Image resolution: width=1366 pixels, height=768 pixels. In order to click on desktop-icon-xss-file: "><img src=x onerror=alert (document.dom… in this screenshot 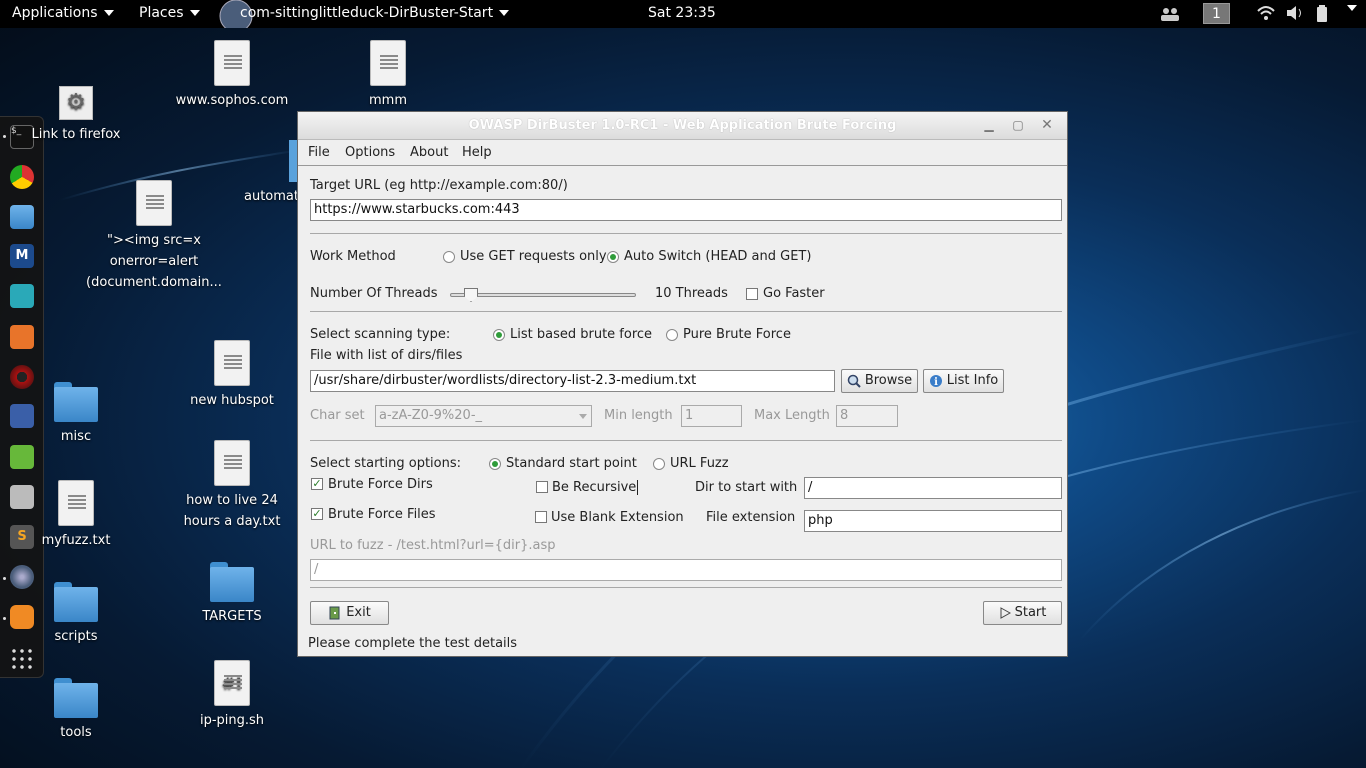, I will do `click(154, 236)`.